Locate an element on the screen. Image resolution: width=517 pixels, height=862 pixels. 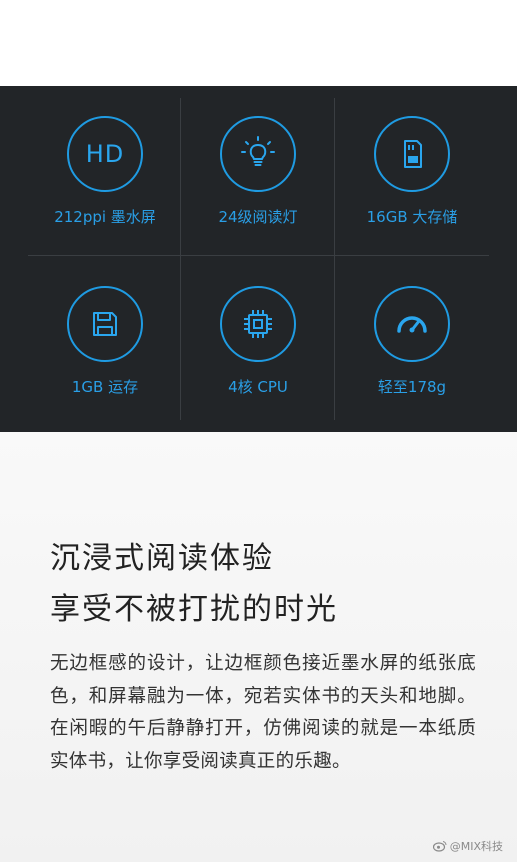
spec-item-reading-light: 24级阅读灯 is located at coordinates (258, 169).